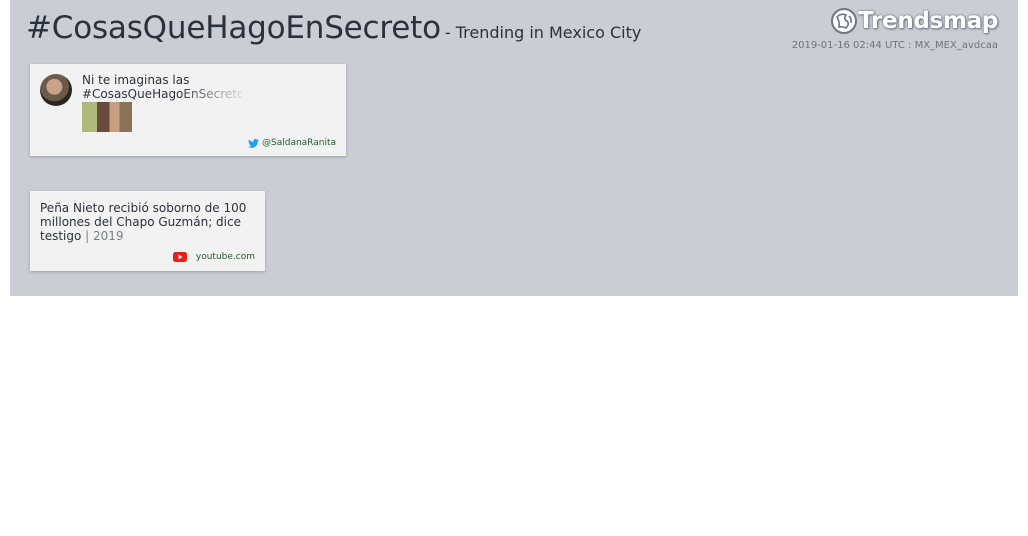 The height and width of the screenshot is (536, 1028). What do you see at coordinates (844, 21) in the screenshot?
I see `trendsmap-globe-icon` at bounding box center [844, 21].